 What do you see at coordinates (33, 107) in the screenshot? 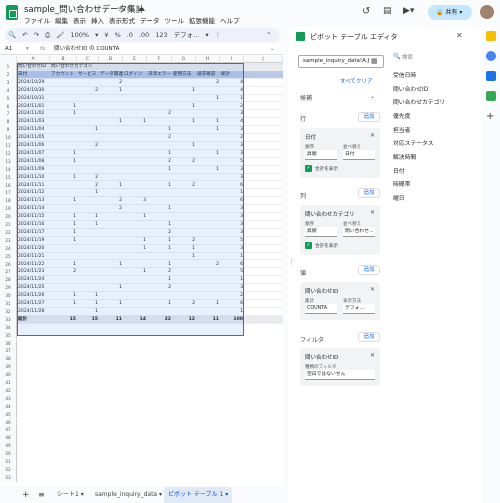
I see `date-cell: 2024/11/01` at bounding box center [33, 107].